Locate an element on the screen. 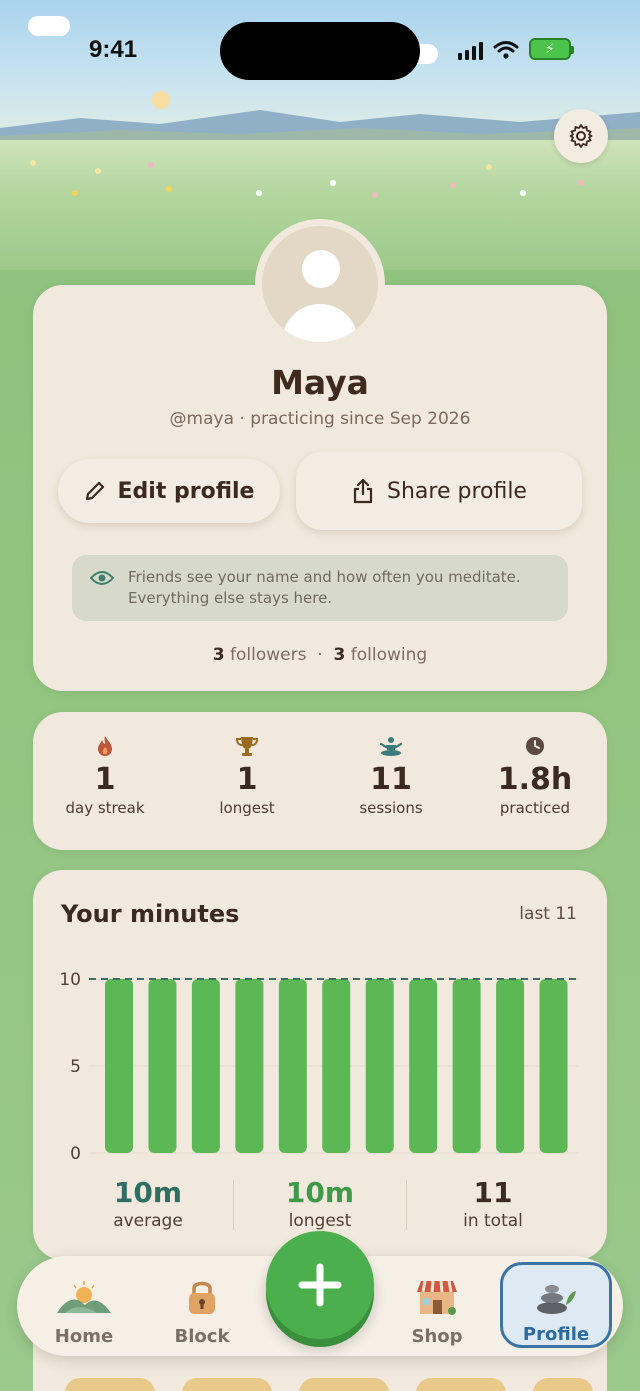  tab-label: Shop is located at coordinates (437, 1336).